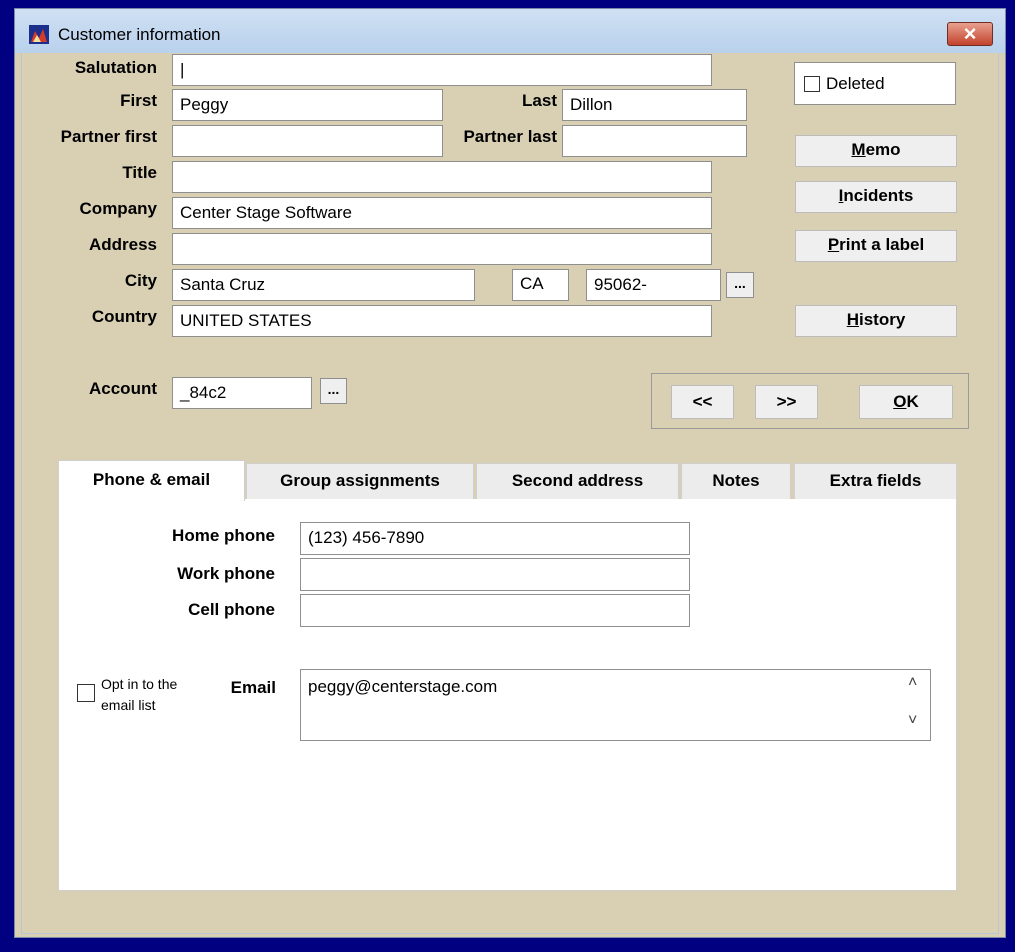 The height and width of the screenshot is (952, 1015). I want to click on tab-notes: Notes, so click(736, 481).